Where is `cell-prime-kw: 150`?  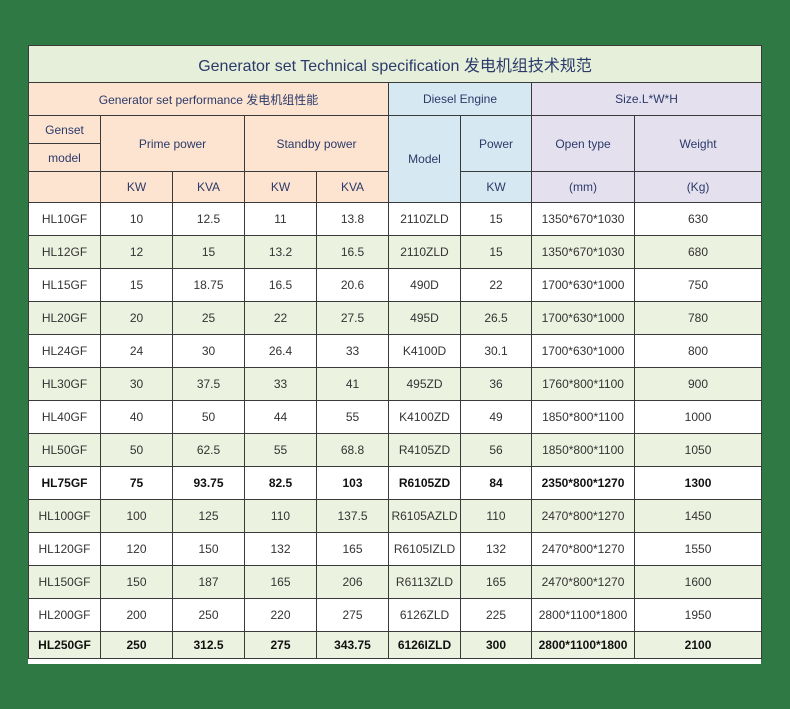
cell-prime-kw: 150 is located at coordinates (136, 582).